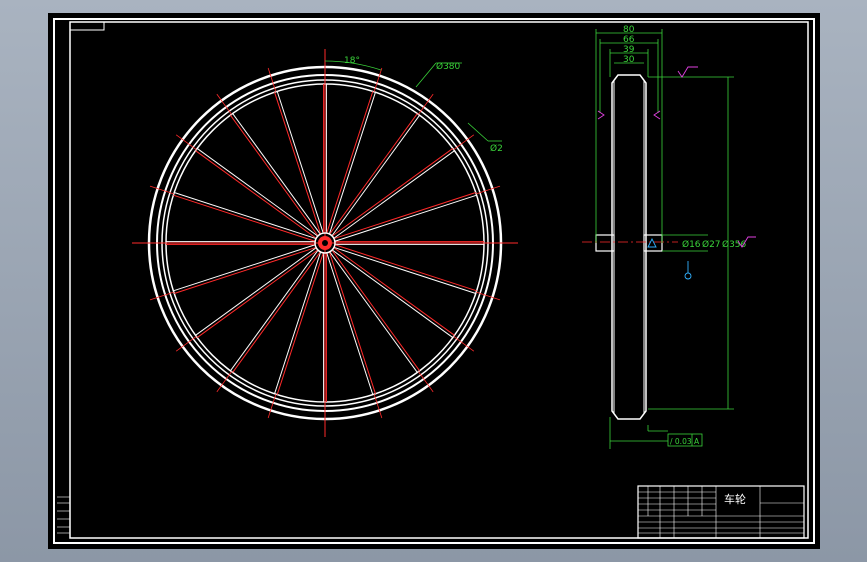 This screenshot has width=867, height=562. Describe the element at coordinates (734, 244) in the screenshot. I see `rim-diameter-label: Ø356` at that location.